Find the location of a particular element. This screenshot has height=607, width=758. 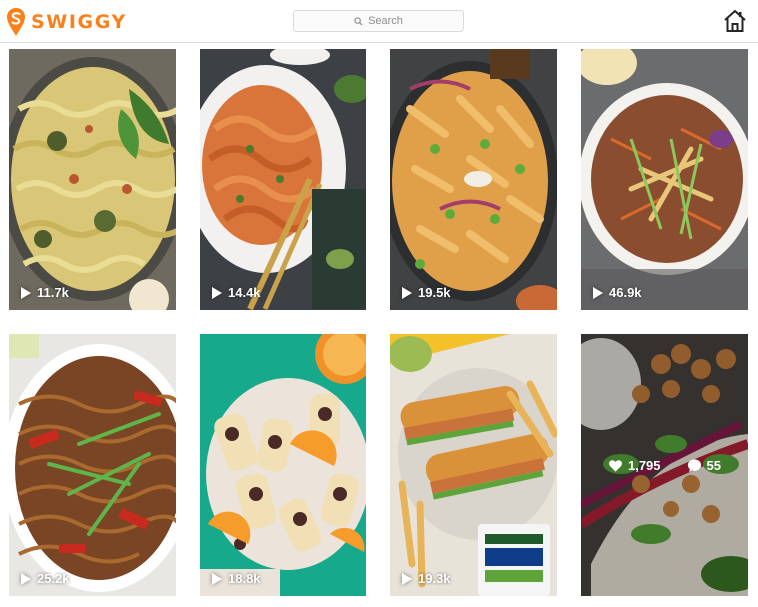

post-tile: 25.2k is located at coordinates (92, 465).